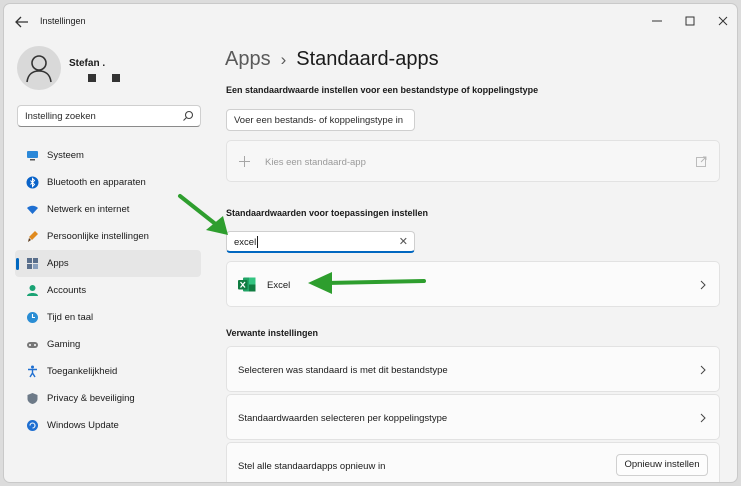  I want to click on search-input: Instelling zoeken, so click(60, 116).